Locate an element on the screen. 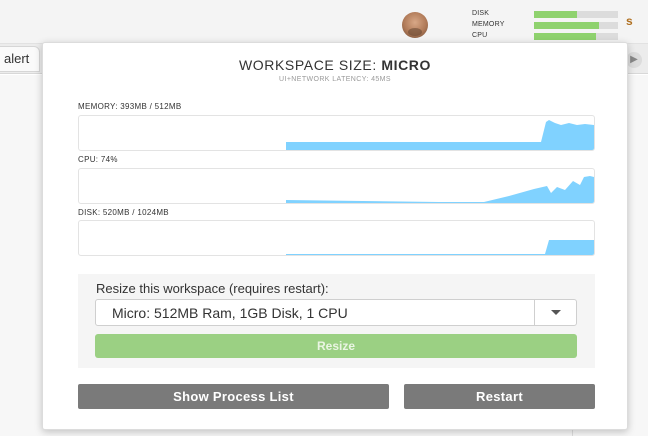 This screenshot has height=436, width=648. popup-title-value: MICRO is located at coordinates (406, 65).